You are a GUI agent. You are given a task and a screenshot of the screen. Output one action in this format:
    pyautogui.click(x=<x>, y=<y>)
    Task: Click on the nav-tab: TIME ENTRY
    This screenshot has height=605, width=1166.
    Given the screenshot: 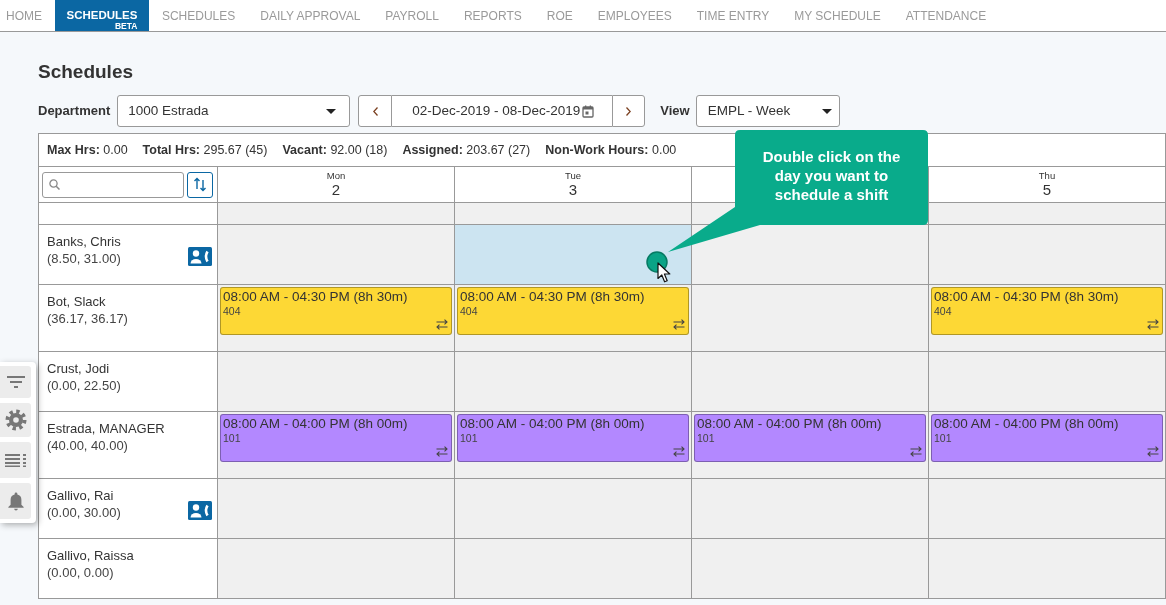 What is the action you would take?
    pyautogui.click(x=733, y=15)
    